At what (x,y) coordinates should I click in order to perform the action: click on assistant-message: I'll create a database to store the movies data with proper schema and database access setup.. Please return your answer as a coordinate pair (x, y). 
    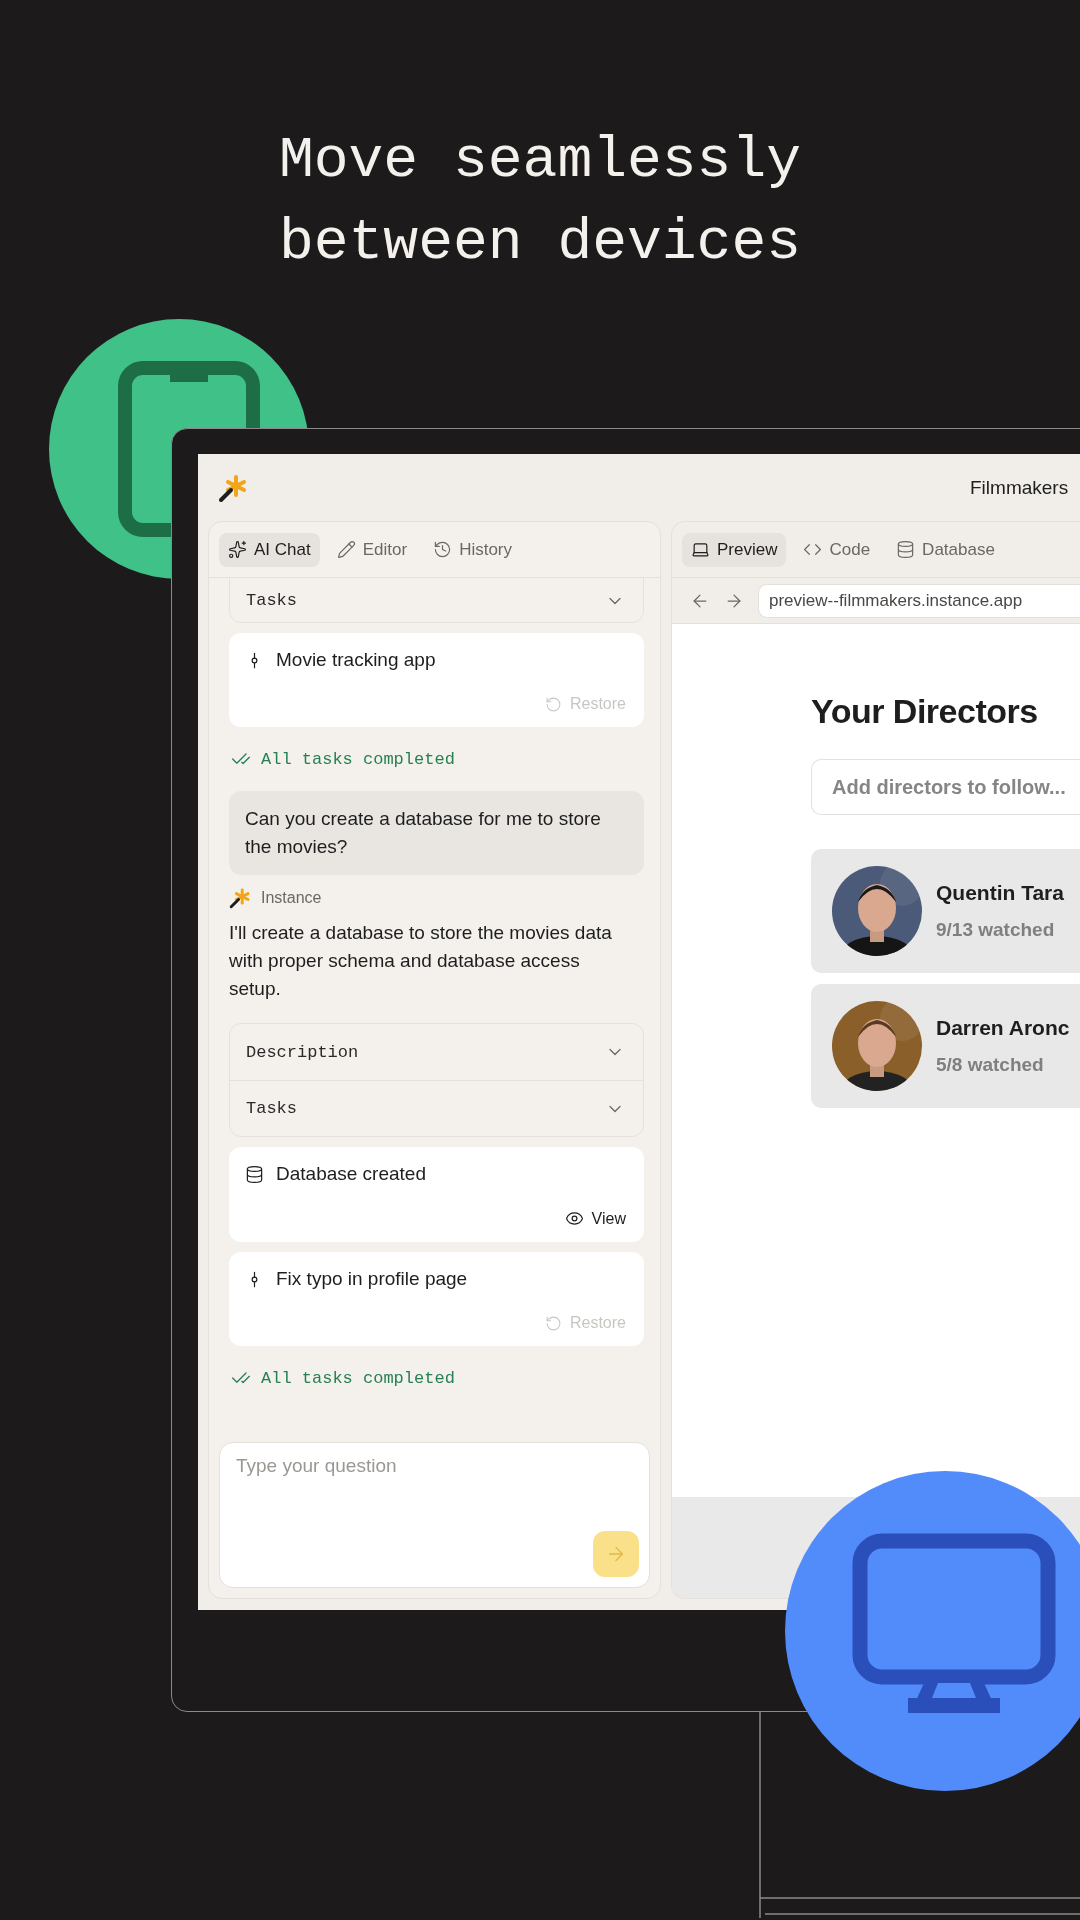
    Looking at the image, I should click on (421, 961).